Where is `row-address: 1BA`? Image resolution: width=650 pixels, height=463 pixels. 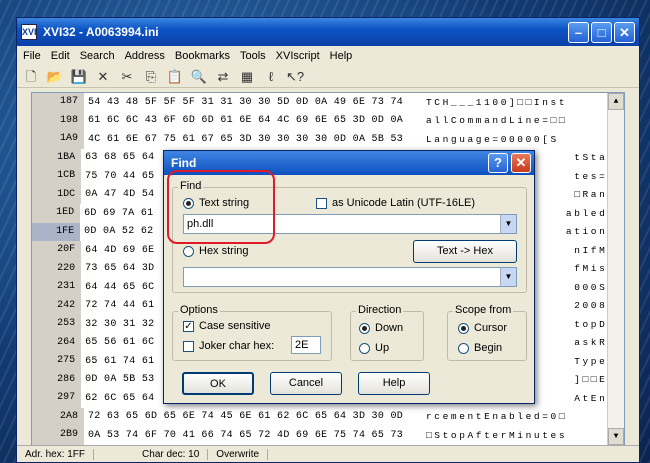
row-address: 1BA is located at coordinates (57, 157).